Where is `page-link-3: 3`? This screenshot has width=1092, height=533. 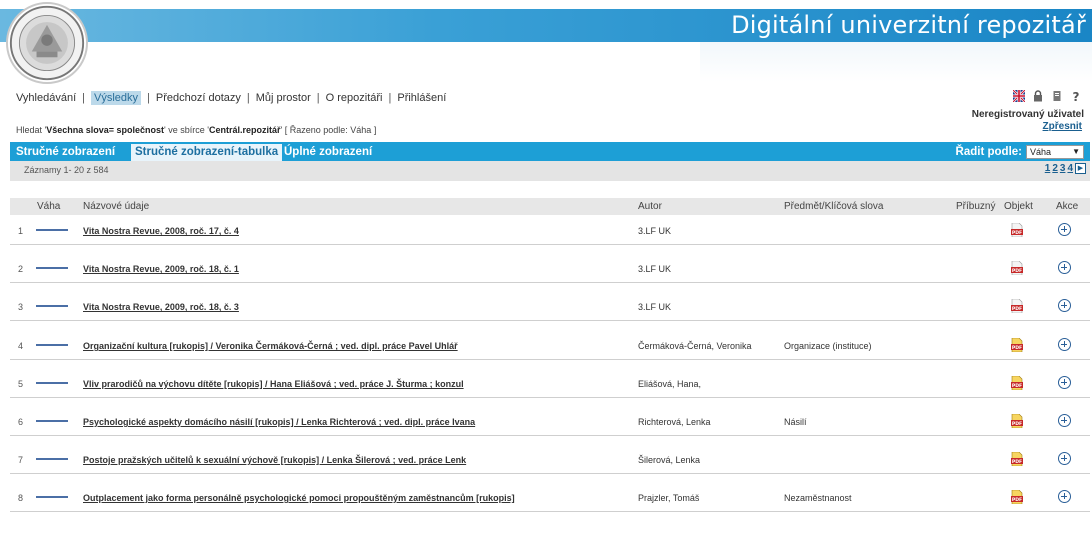 page-link-3: 3 is located at coordinates (1063, 168).